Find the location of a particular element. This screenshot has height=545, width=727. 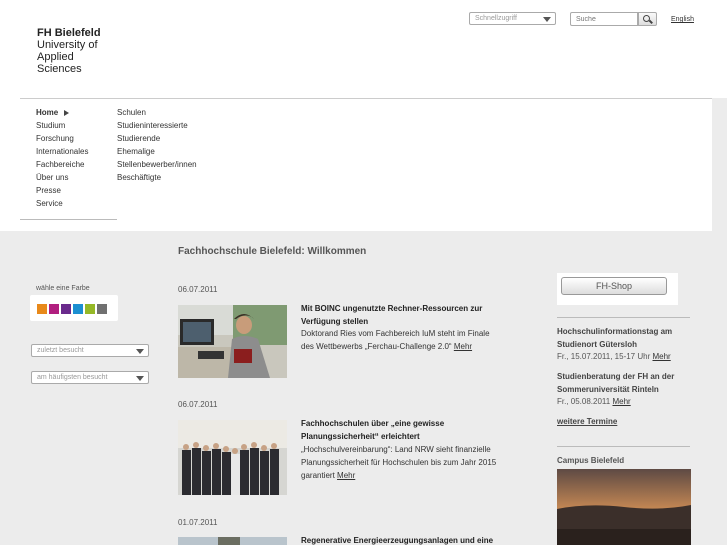

nav-item-stellenbewerber: Stellenbewerber/innen is located at coordinates (157, 164).